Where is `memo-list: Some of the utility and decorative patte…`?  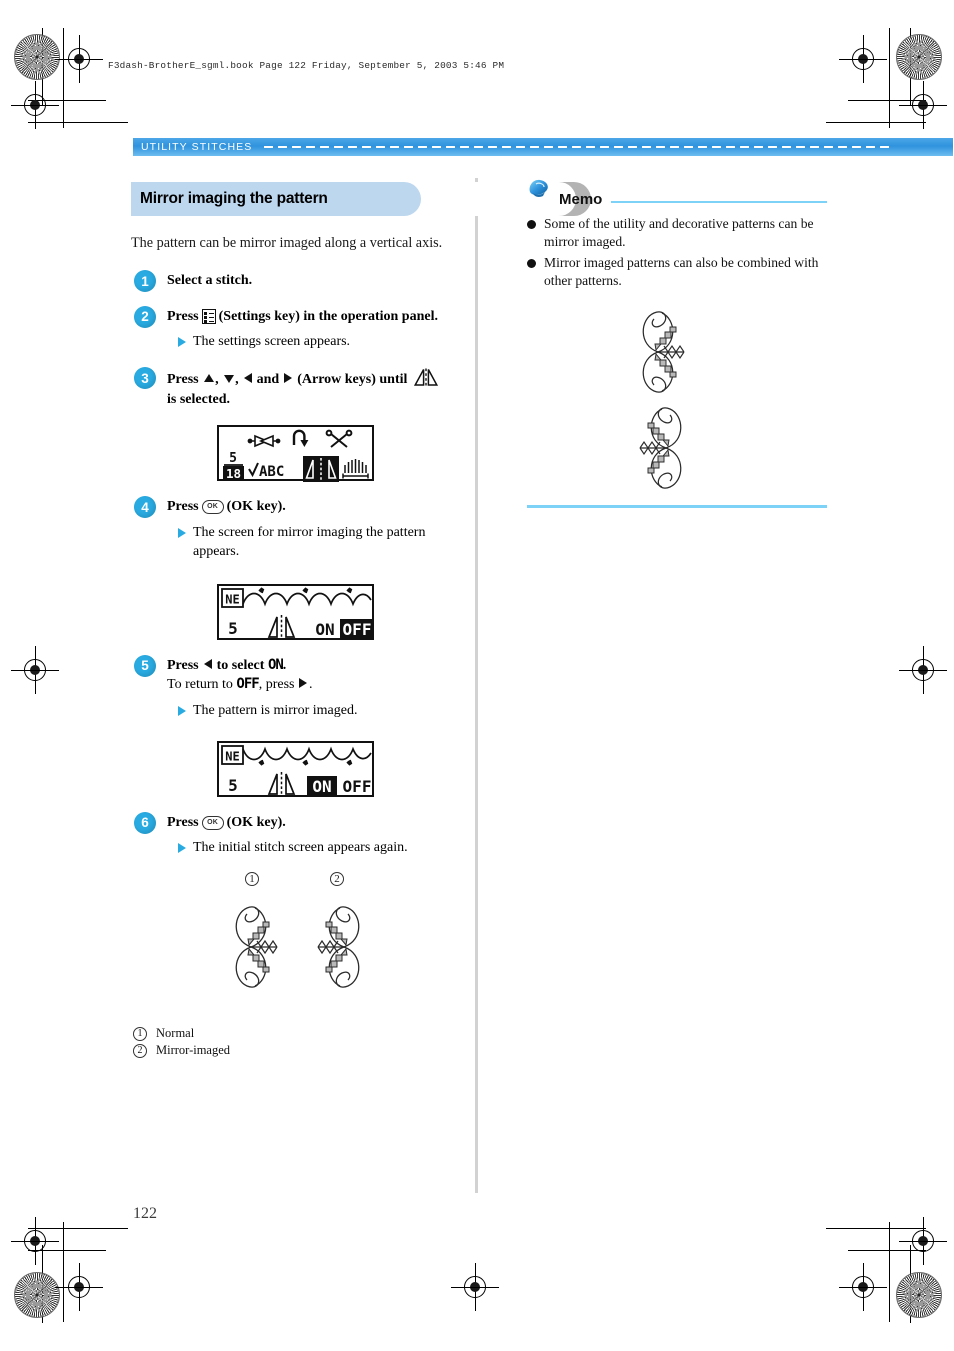 memo-list: Some of the utility and decorative patte… is located at coordinates (677, 252).